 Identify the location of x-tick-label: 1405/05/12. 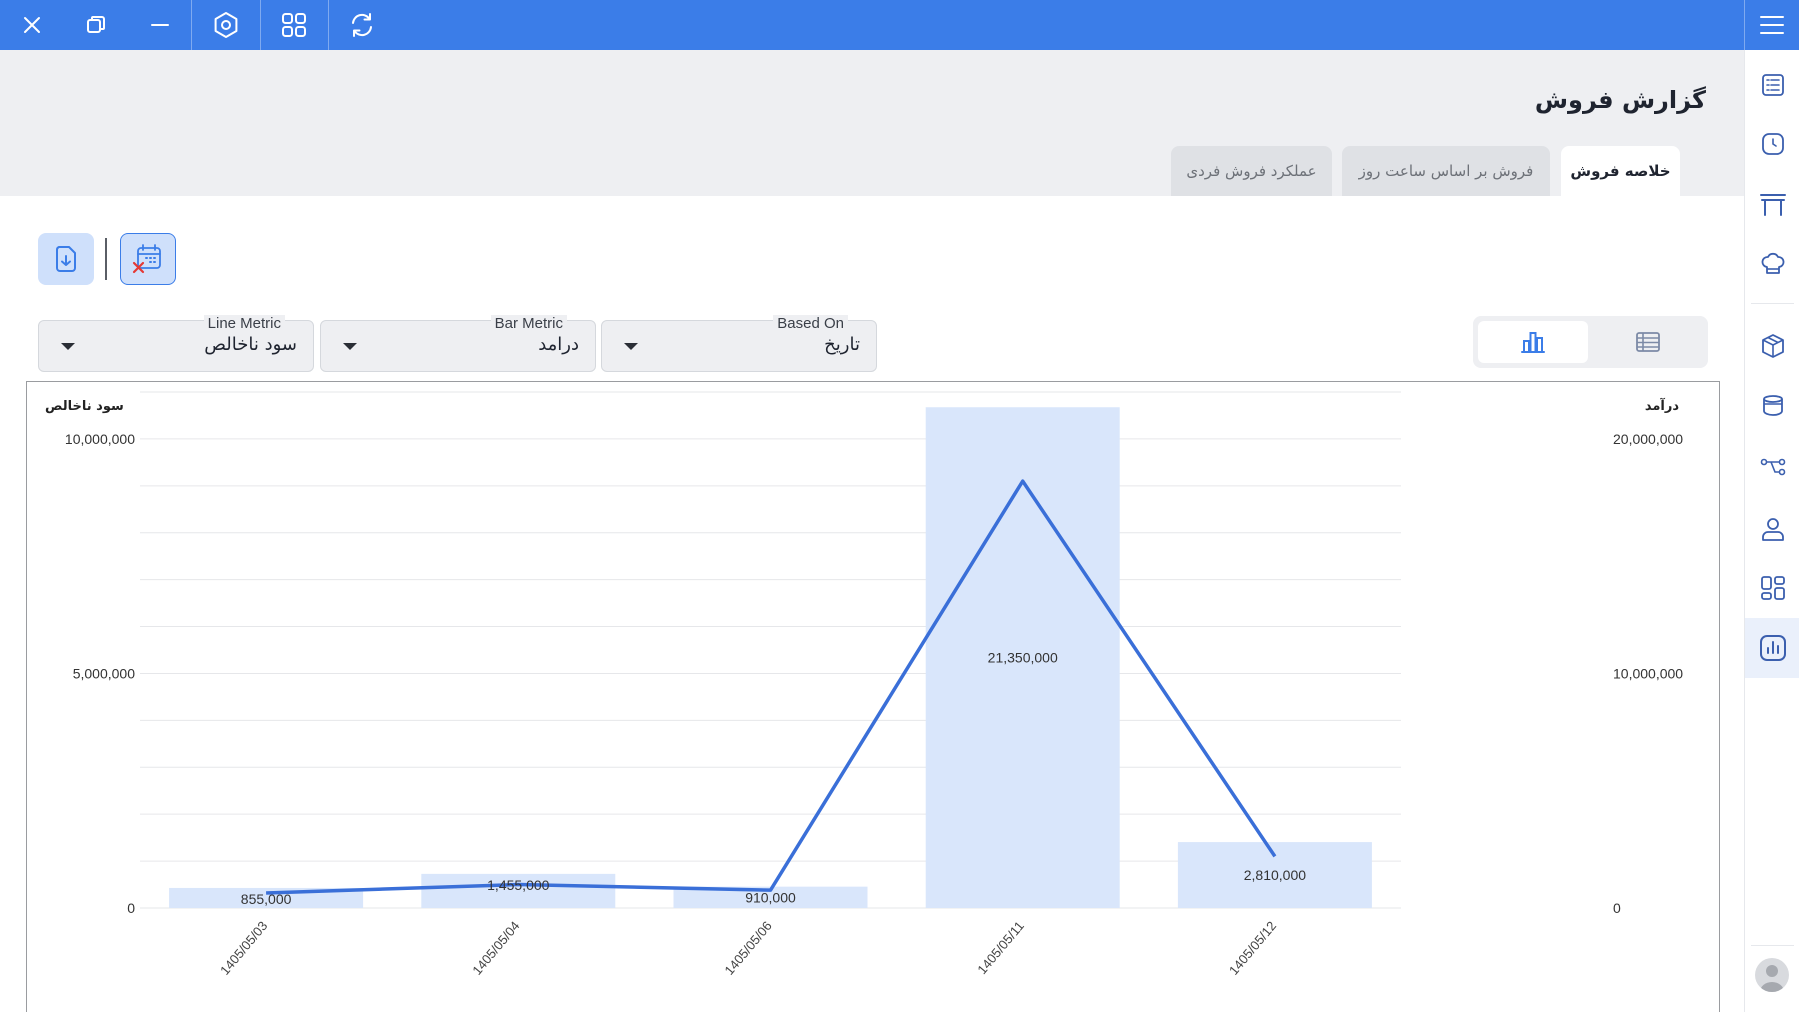
(1252, 947).